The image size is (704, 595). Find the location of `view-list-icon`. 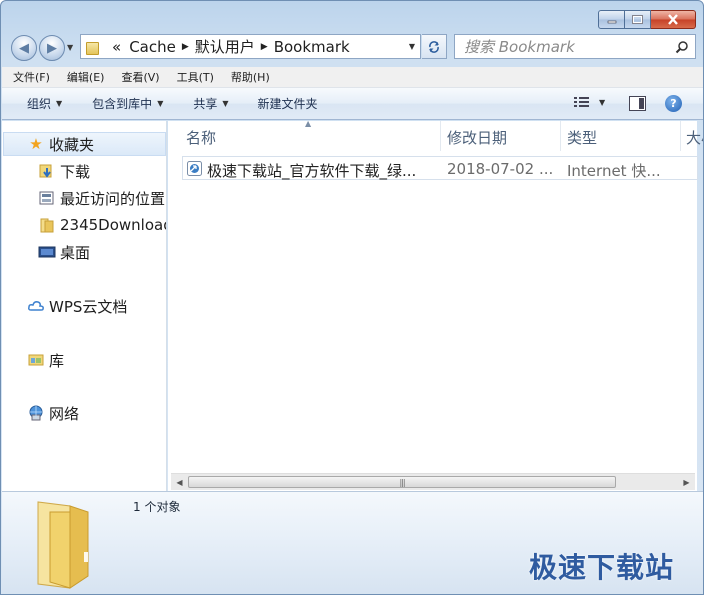

view-list-icon is located at coordinates (581, 102).